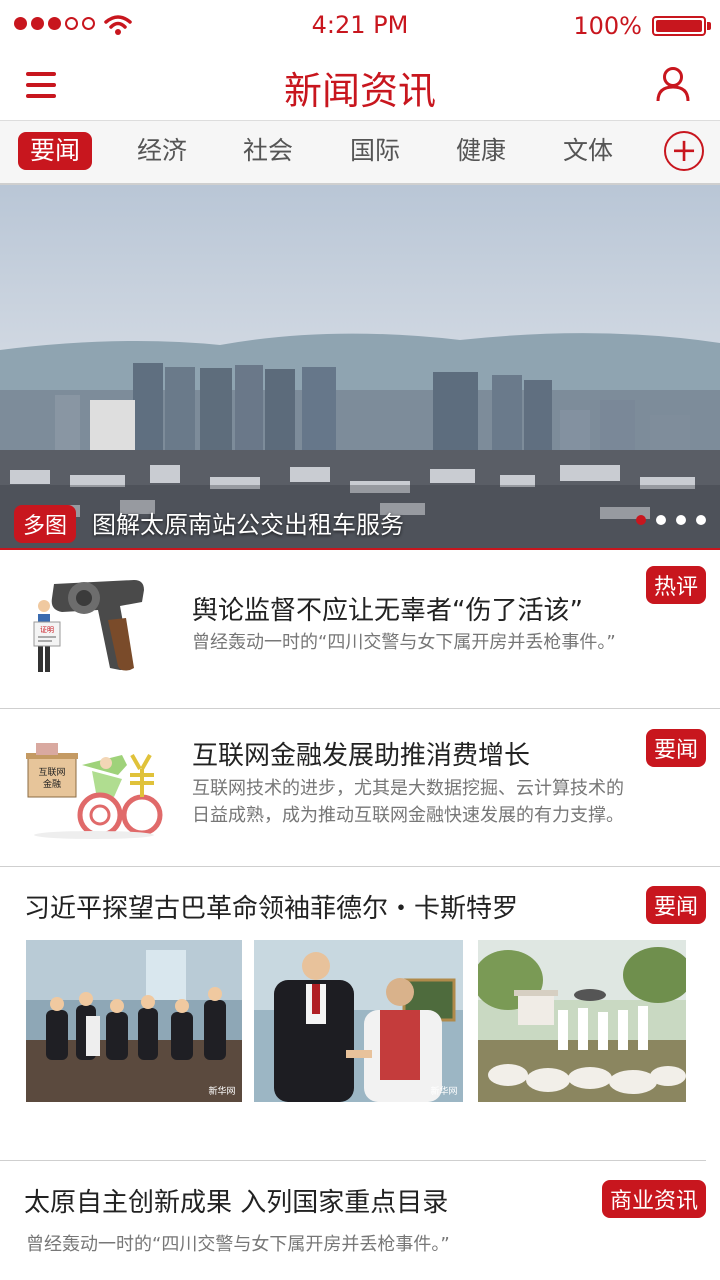 This screenshot has width=720, height=1280. Describe the element at coordinates (361, 753) in the screenshot. I see `news-title-2: 互联网金融发展助推消费增长` at that location.